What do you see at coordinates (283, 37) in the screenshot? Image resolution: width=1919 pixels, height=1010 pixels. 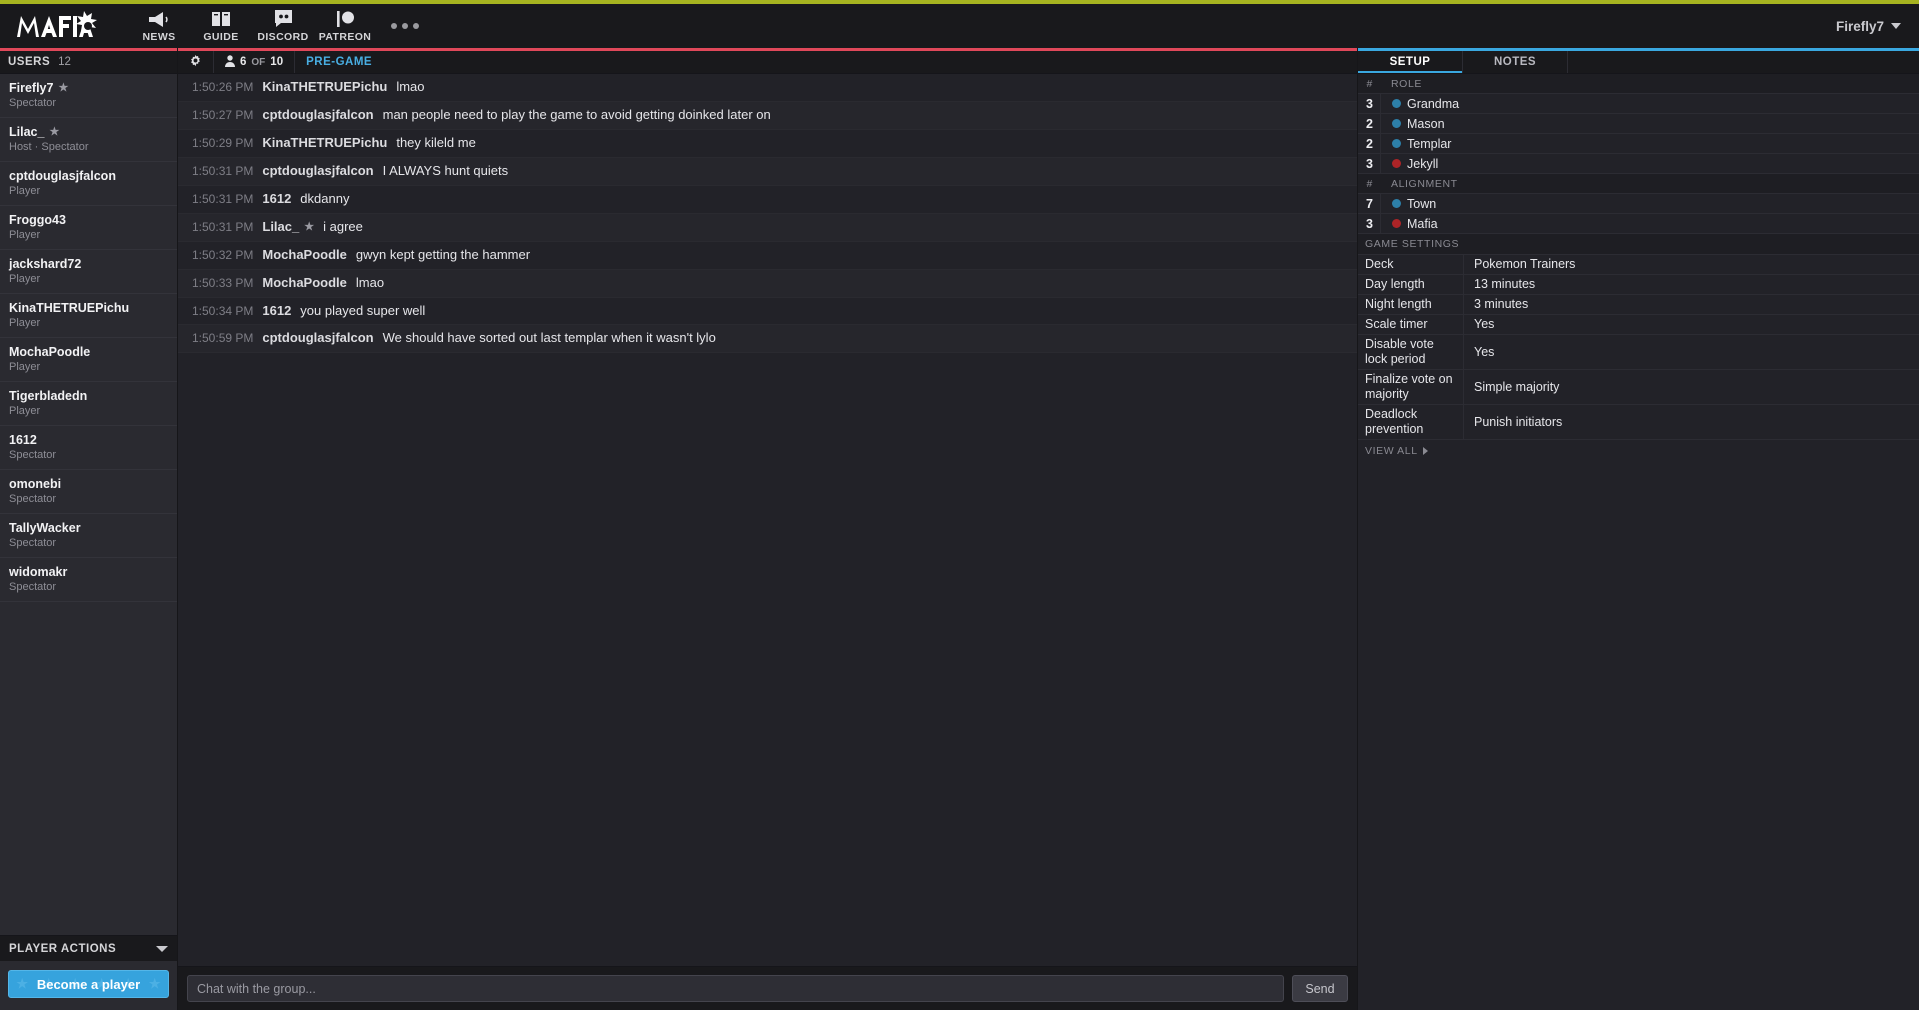 I see `nav-label: DISCORD` at bounding box center [283, 37].